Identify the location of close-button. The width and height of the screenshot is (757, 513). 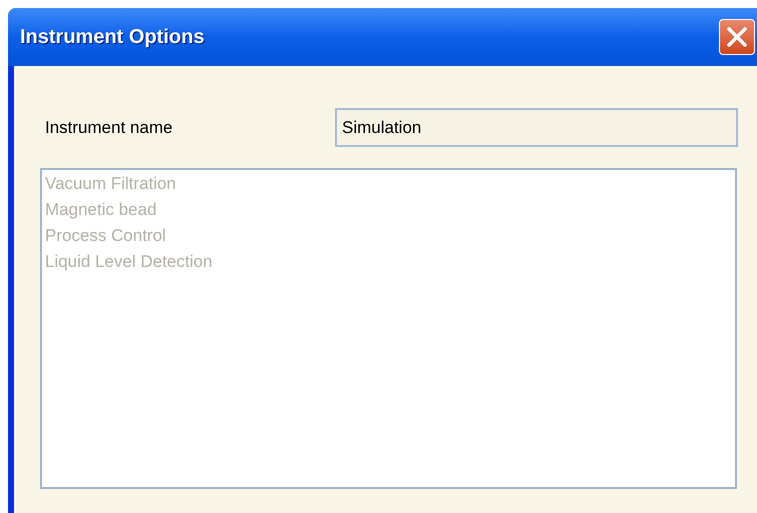
(737, 37).